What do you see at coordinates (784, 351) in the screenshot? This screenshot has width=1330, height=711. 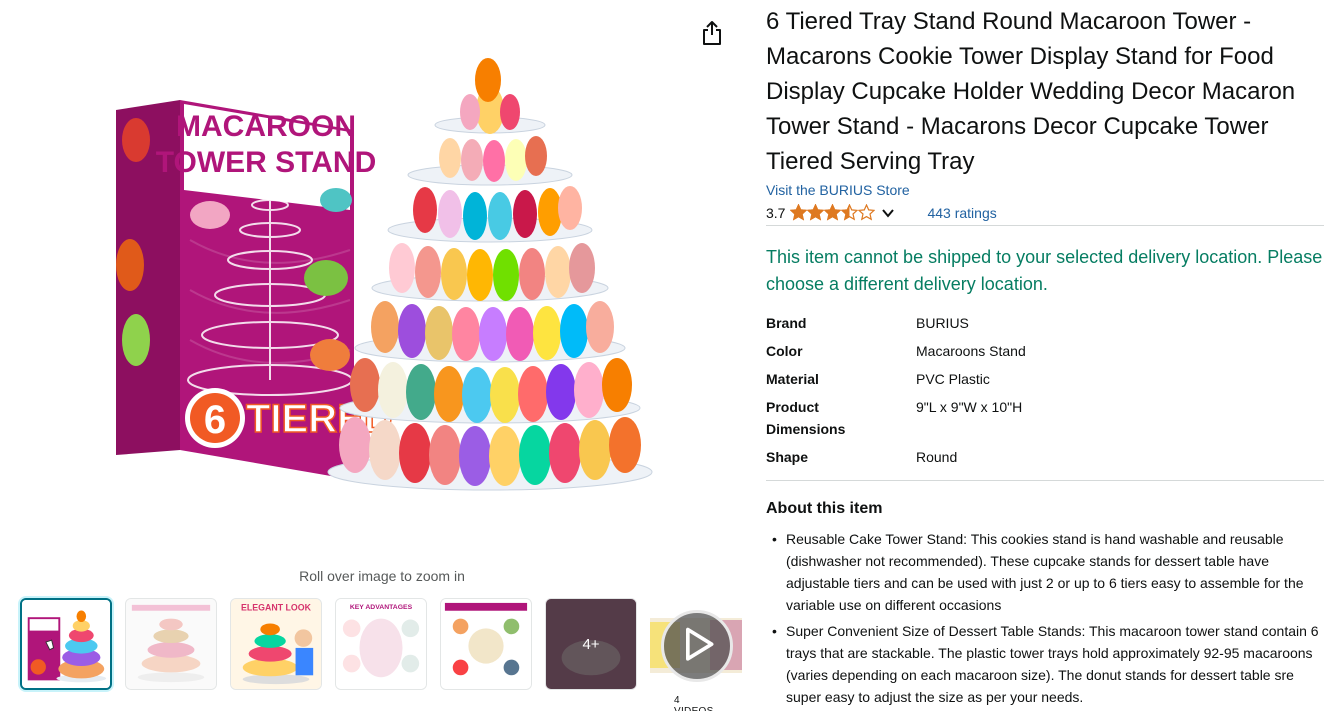 I see `spec-key: Color` at bounding box center [784, 351].